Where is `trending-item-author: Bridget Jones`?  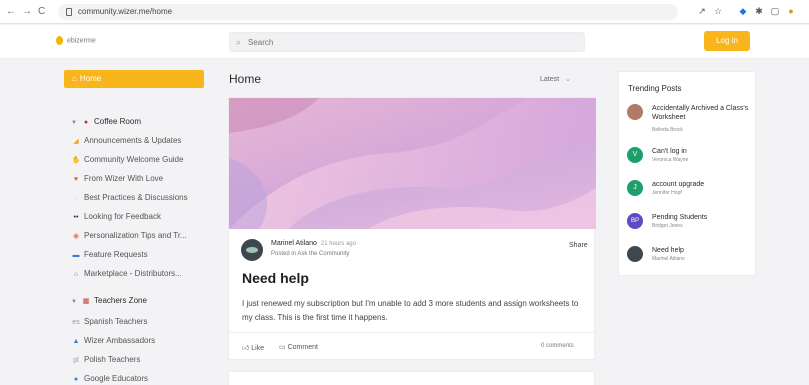 trending-item-author: Bridget Jones is located at coordinates (667, 226).